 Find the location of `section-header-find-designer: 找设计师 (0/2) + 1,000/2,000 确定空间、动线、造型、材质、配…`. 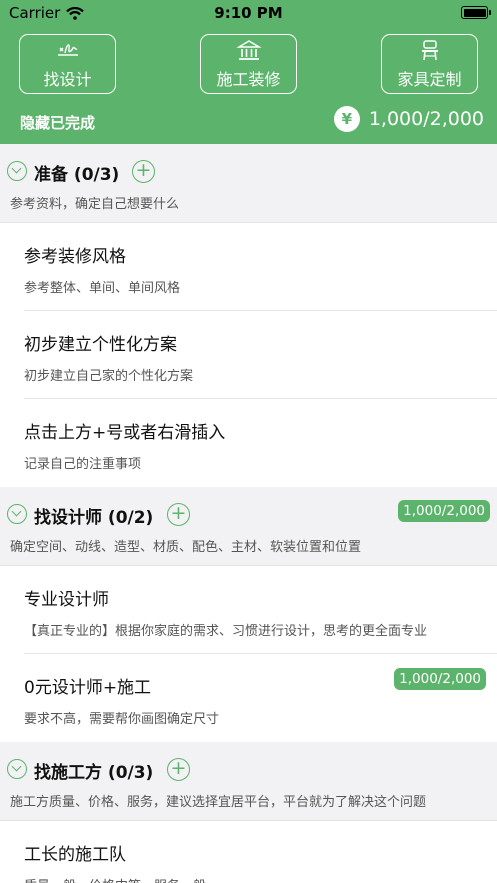

section-header-find-designer: 找设计师 (0/2) + 1,000/2,000 确定空间、动线、造型、材质、配… is located at coordinates (248, 526).